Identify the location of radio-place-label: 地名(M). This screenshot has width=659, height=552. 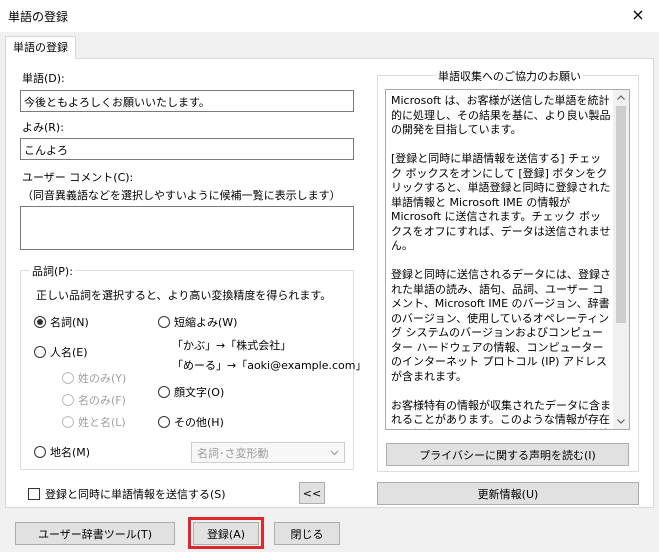
(70, 452).